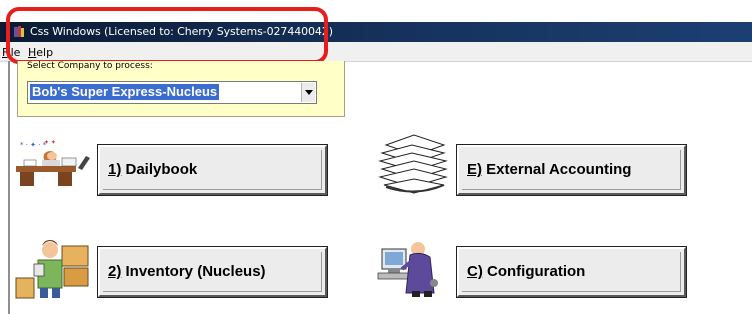 The image size is (752, 314). I want to click on paper-stack-icon, so click(413, 164).